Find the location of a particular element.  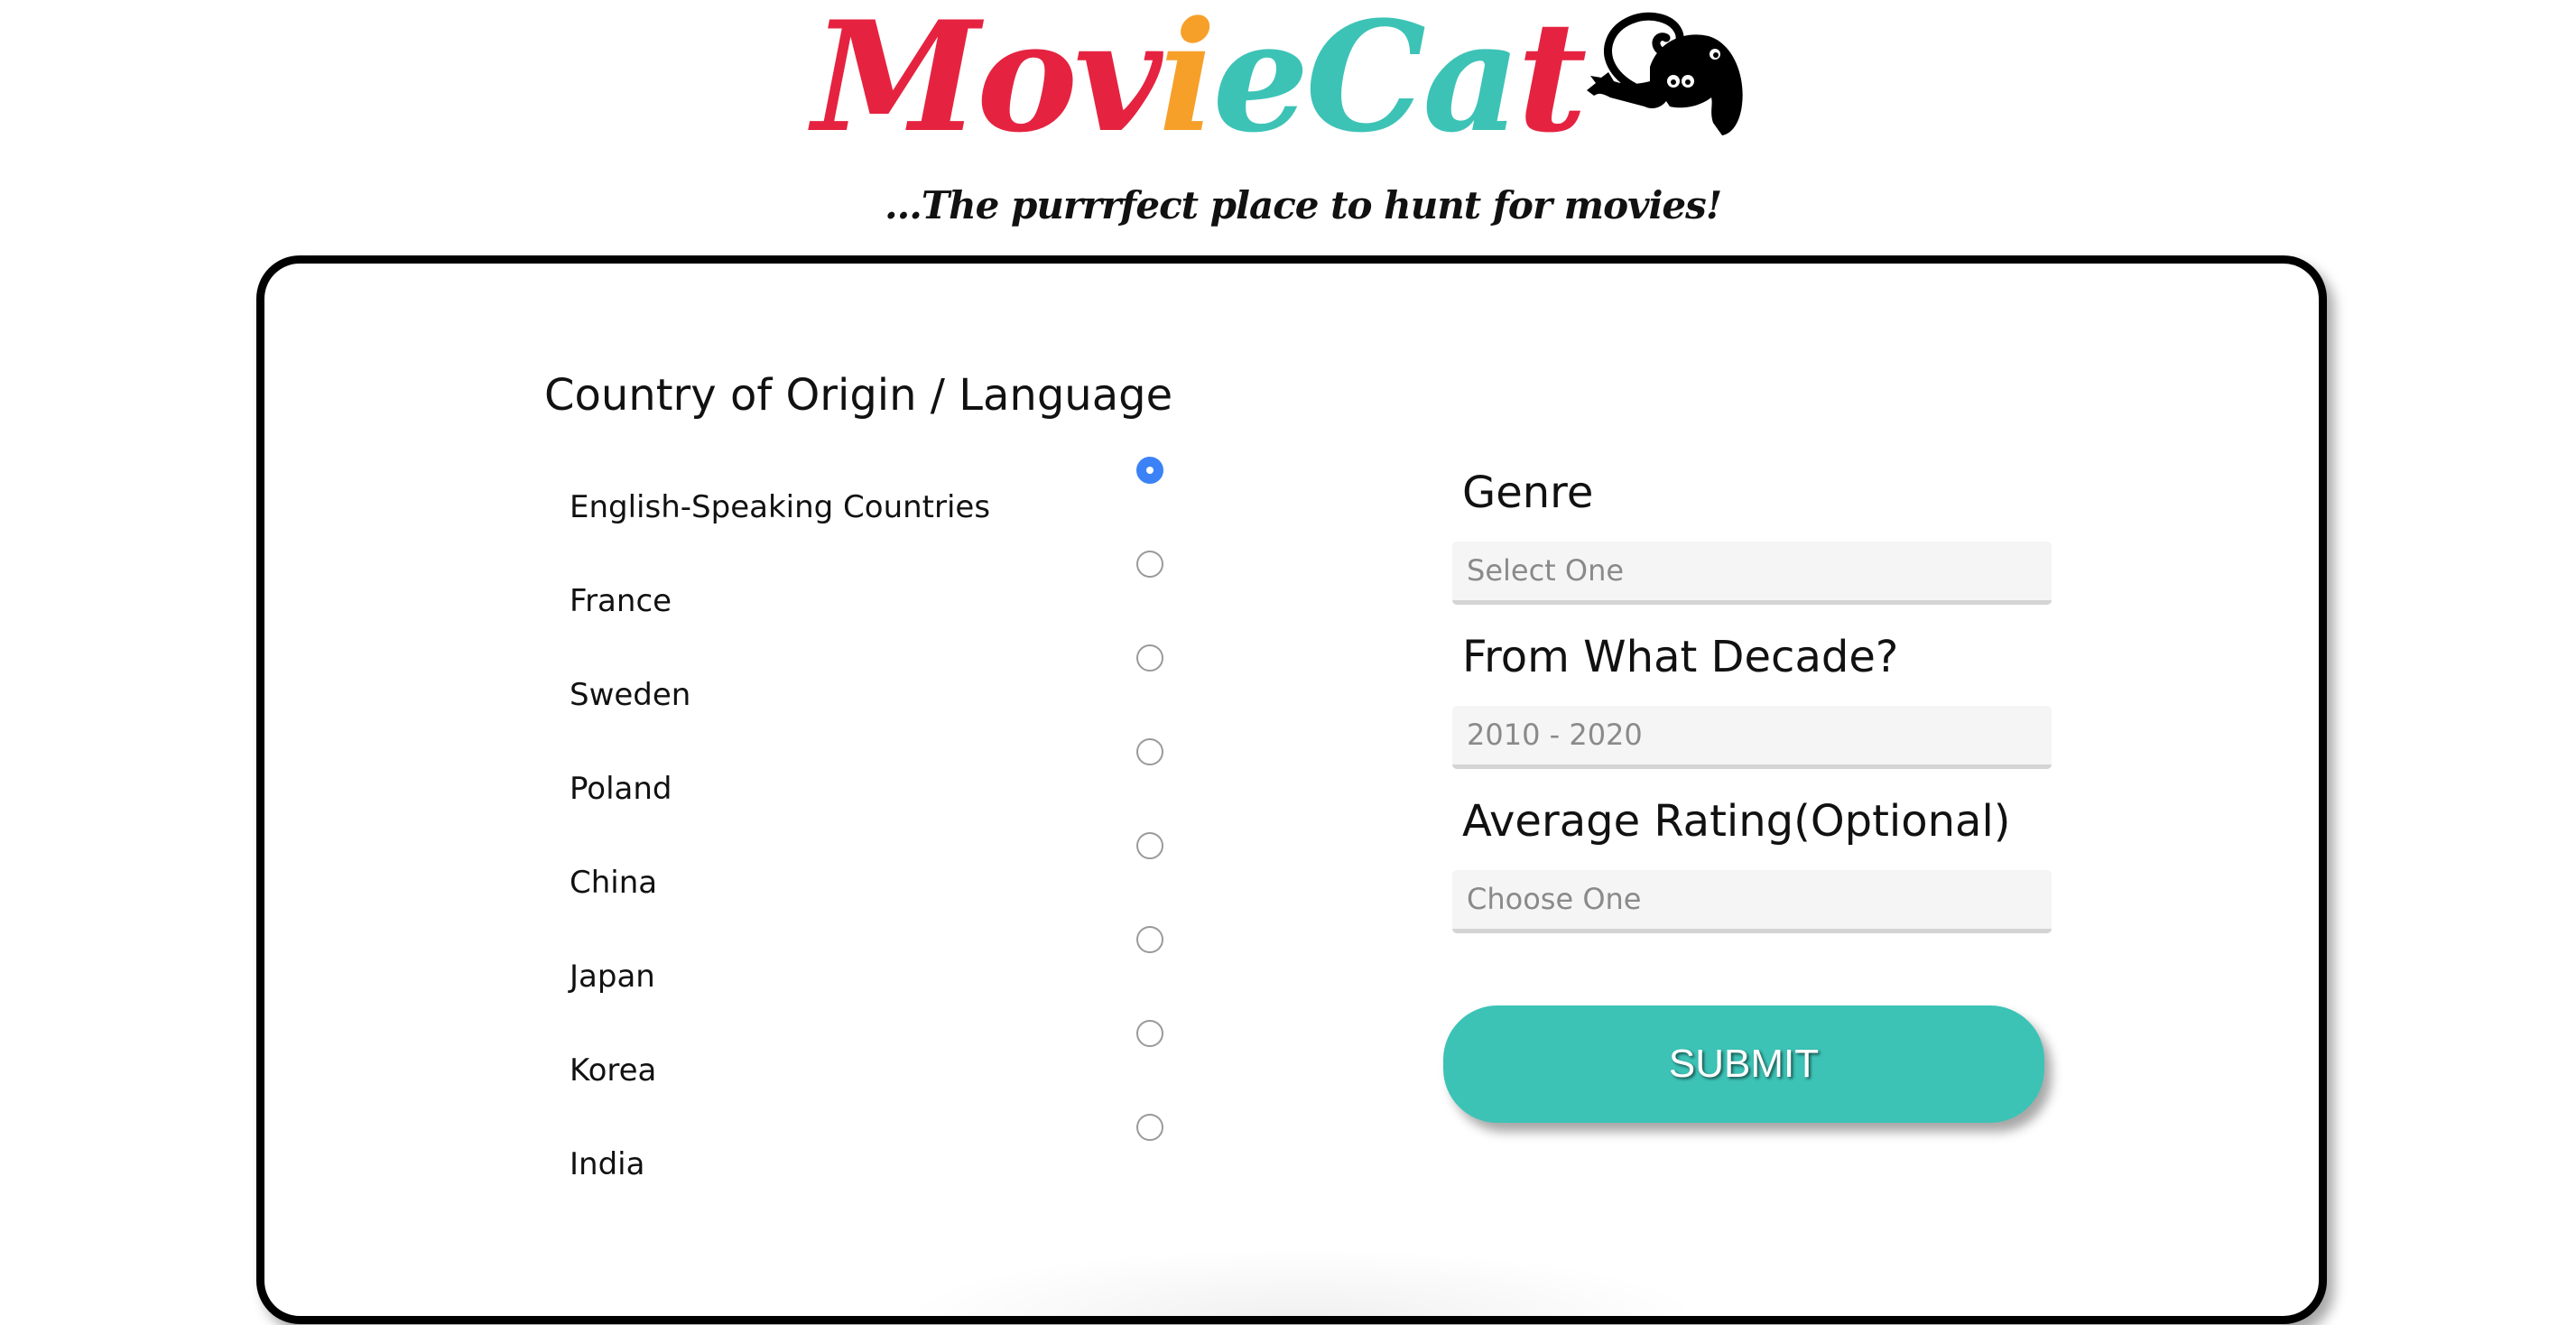

country-option-label: India is located at coordinates (607, 1164).